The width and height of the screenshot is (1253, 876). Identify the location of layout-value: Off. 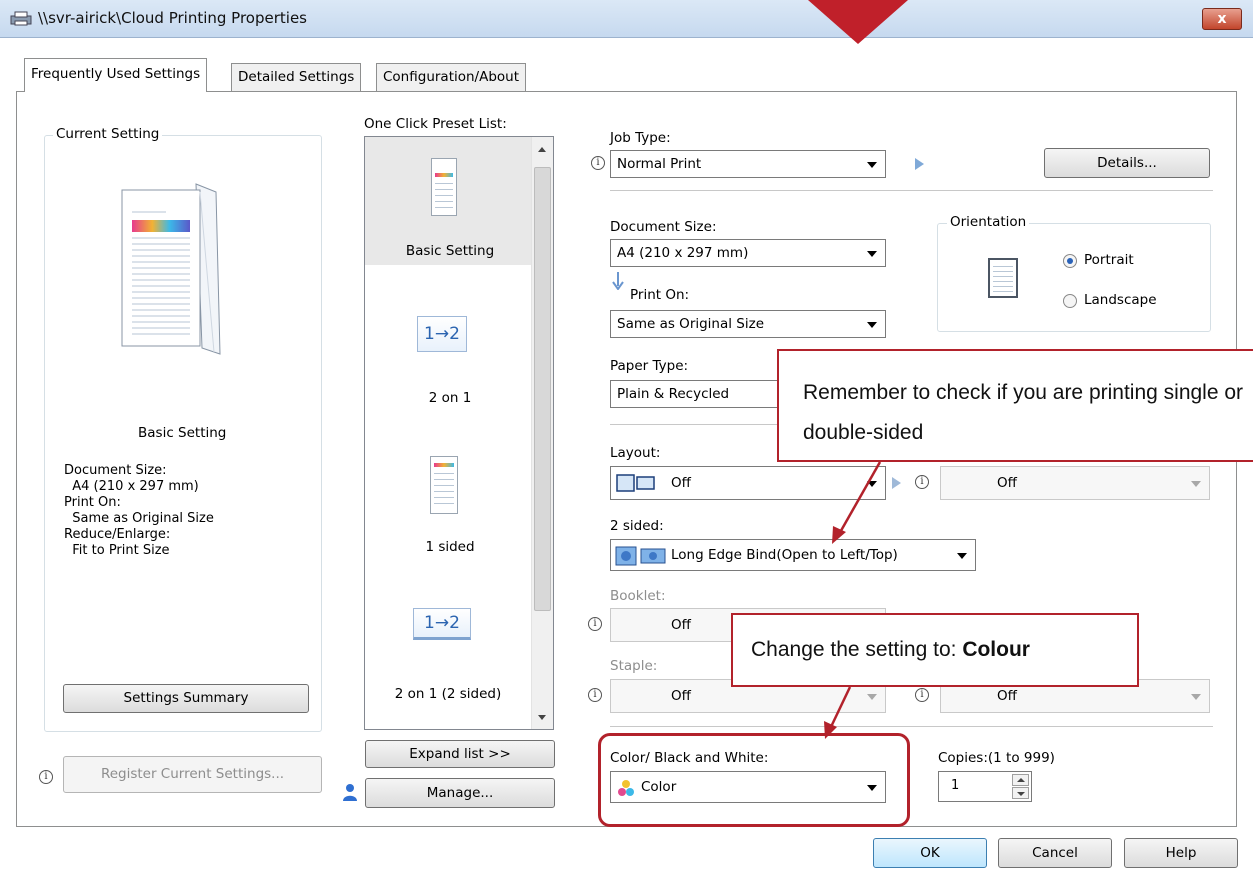
(681, 483).